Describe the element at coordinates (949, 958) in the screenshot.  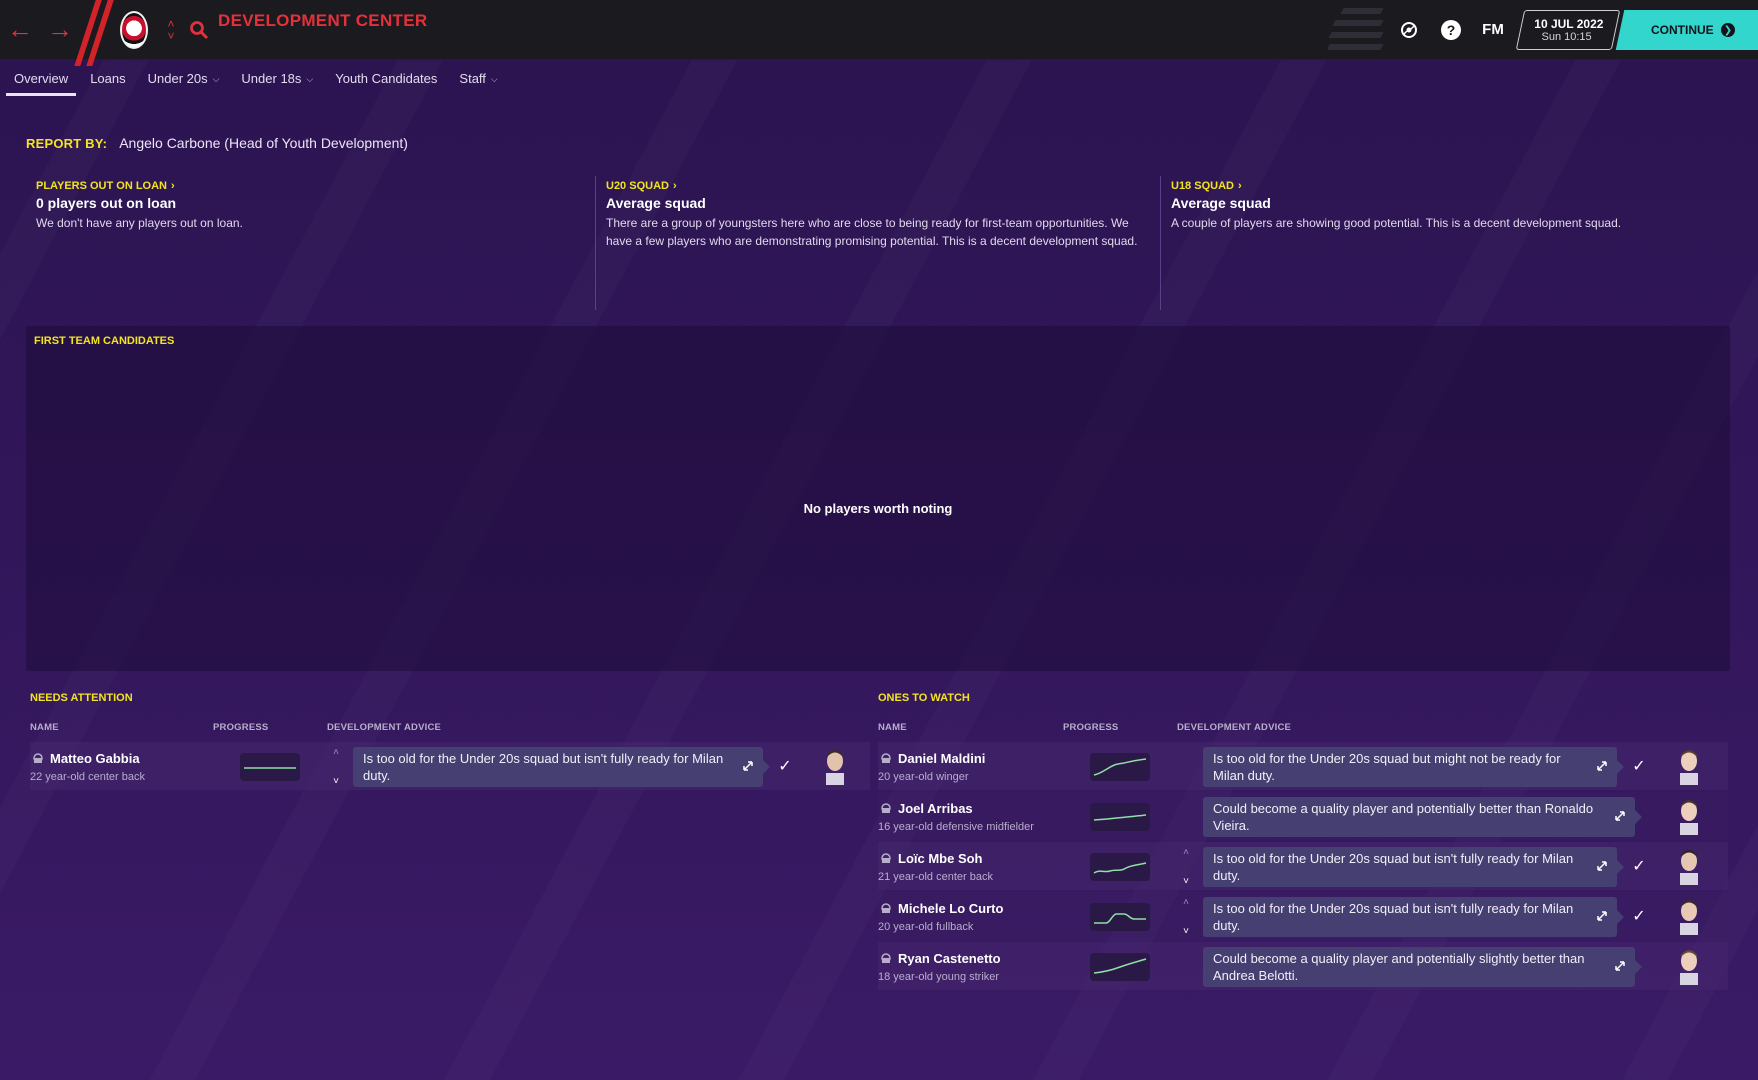
I see `player-name: Ryan Castenetto` at that location.